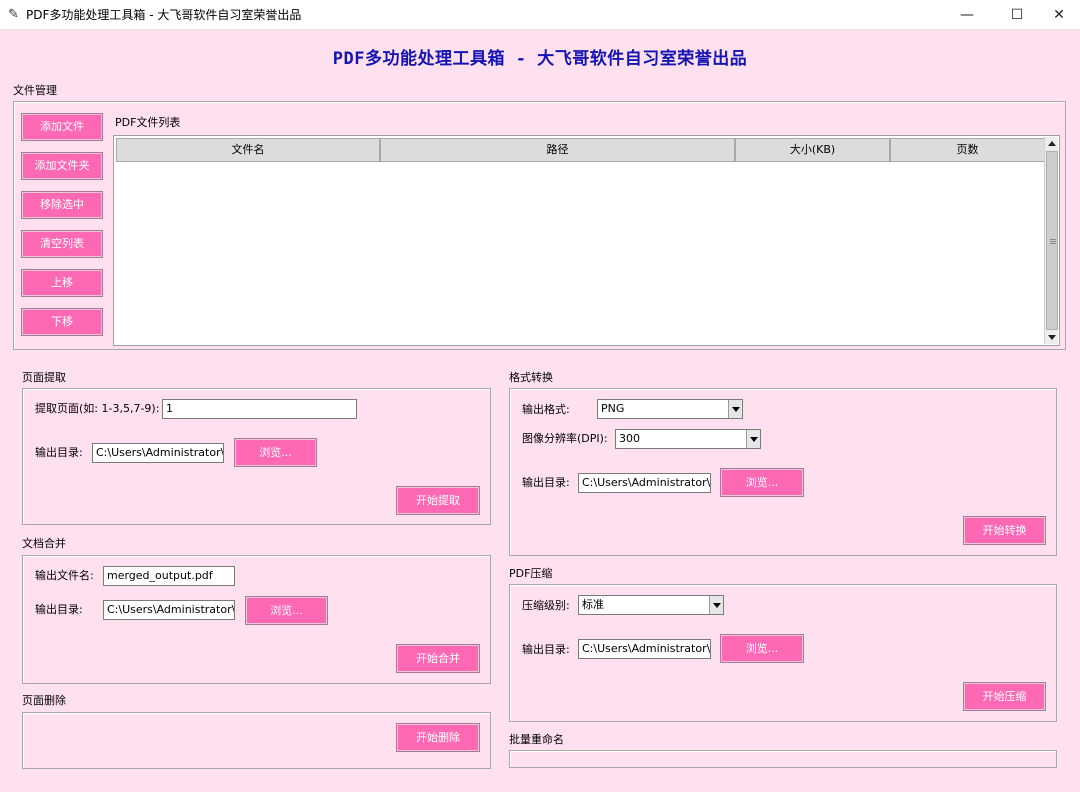 The width and height of the screenshot is (1080, 792). Describe the element at coordinates (546, 605) in the screenshot. I see `compress-level-label: 压缩级别:` at that location.